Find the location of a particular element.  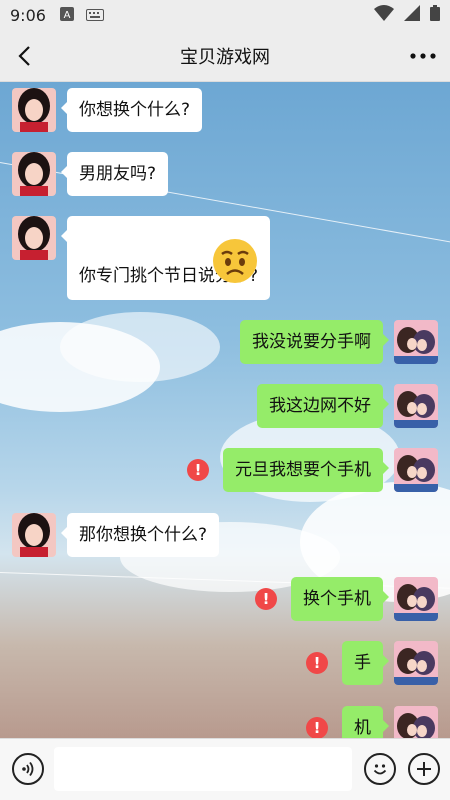

sent-bubble: 元旦我想要个手机 is located at coordinates (306, 470).